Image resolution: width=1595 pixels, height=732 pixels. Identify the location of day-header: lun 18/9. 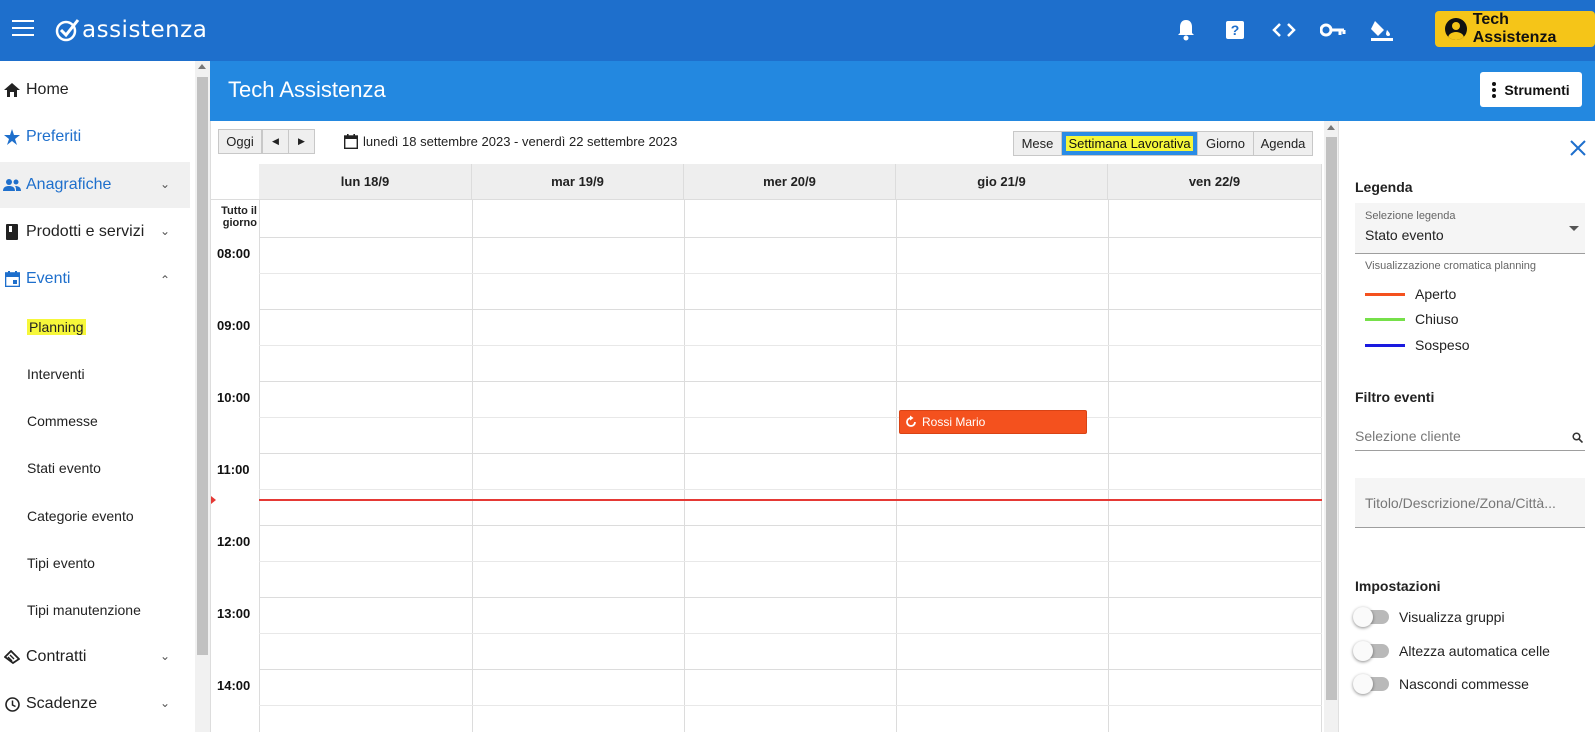
(365, 182).